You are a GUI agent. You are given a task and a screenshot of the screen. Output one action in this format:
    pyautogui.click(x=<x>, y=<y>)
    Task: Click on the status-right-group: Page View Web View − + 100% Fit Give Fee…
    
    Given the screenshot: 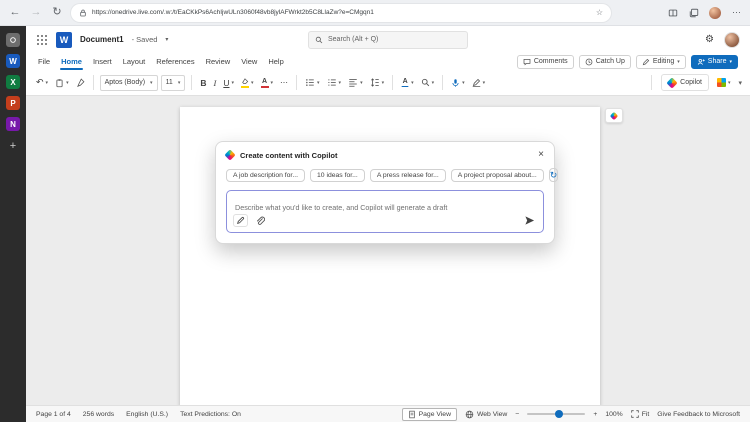 What is the action you would take?
    pyautogui.click(x=570, y=414)
    